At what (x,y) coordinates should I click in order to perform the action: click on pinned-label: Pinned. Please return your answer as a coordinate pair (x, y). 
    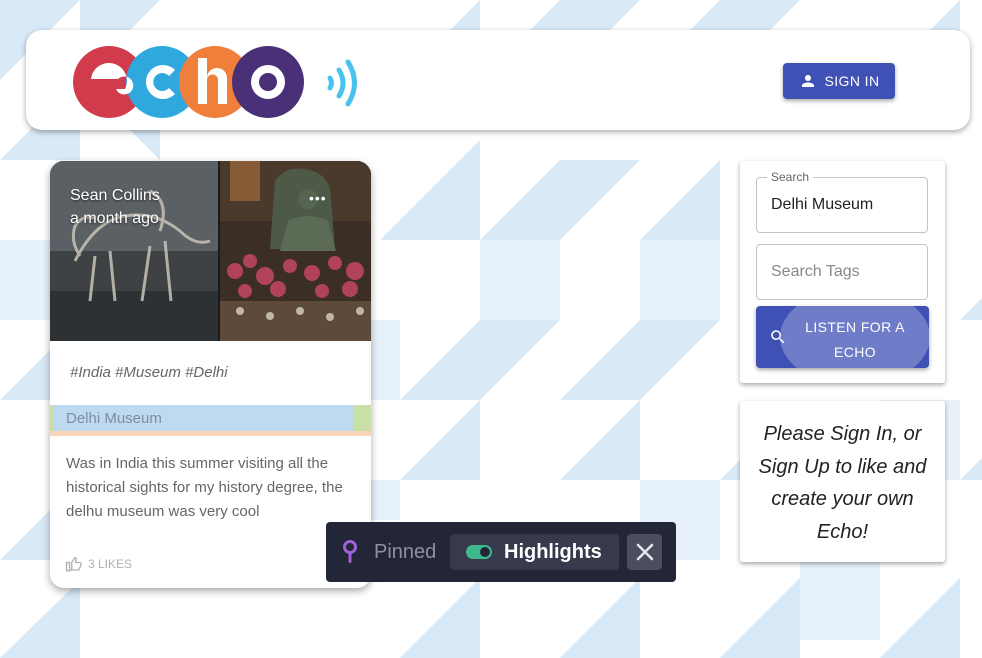
    Looking at the image, I should click on (405, 552).